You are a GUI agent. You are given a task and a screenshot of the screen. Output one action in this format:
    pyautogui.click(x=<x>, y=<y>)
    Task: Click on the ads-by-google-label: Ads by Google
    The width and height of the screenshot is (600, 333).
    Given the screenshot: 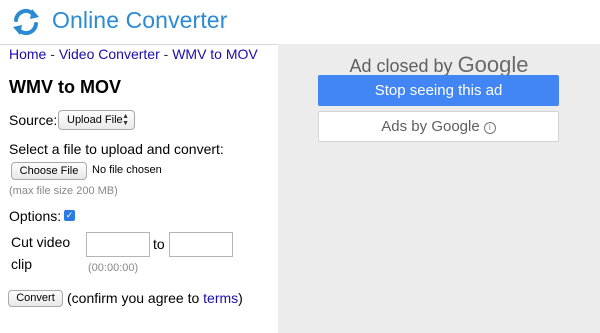 What is the action you would take?
    pyautogui.click(x=430, y=126)
    